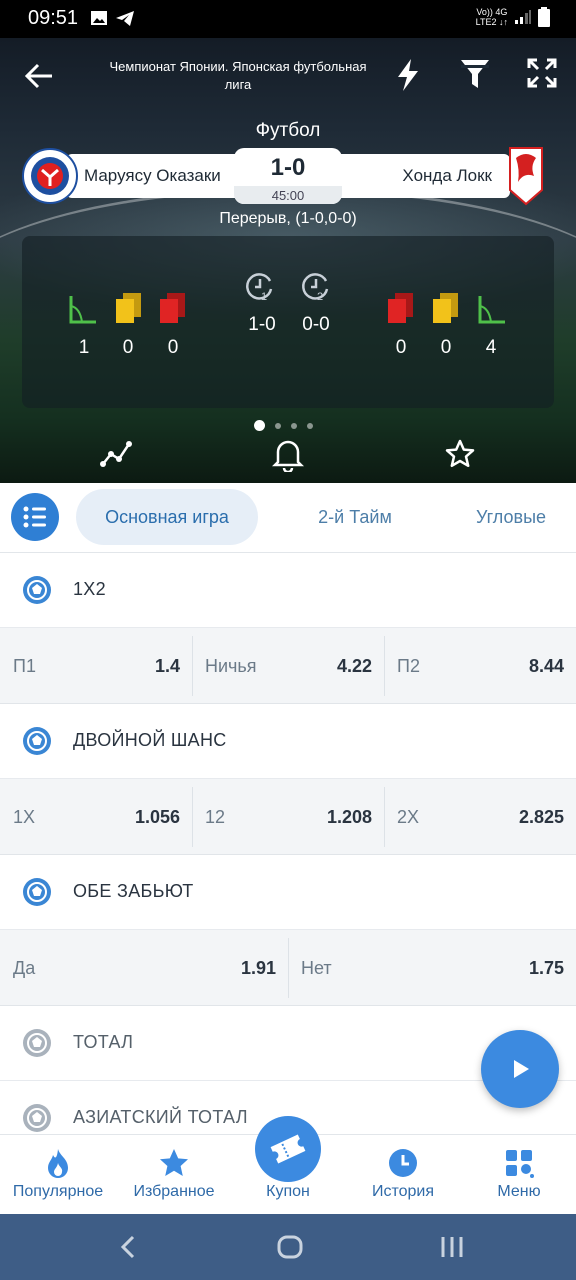 This screenshot has width=576, height=1280. What do you see at coordinates (53, 18) in the screenshot?
I see `status-time: 09:51` at bounding box center [53, 18].